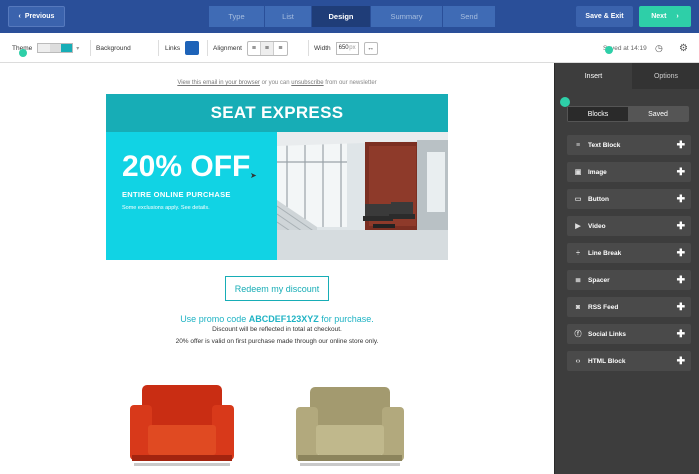  Describe the element at coordinates (578, 334) in the screenshot. I see `social-icon: ⓕ` at that location.